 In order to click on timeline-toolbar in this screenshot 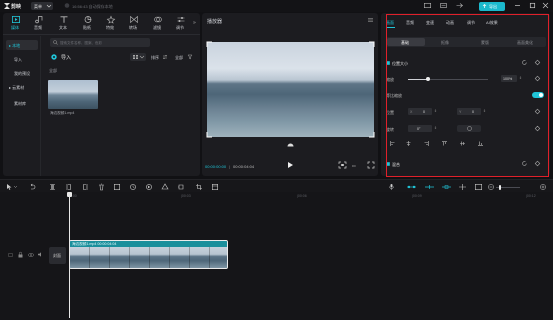, I will do `click(276, 185)`.